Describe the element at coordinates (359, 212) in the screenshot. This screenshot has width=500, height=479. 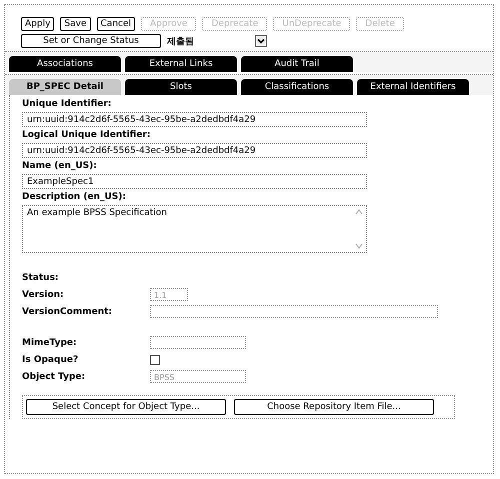
I see `scroll-up-icon` at that location.